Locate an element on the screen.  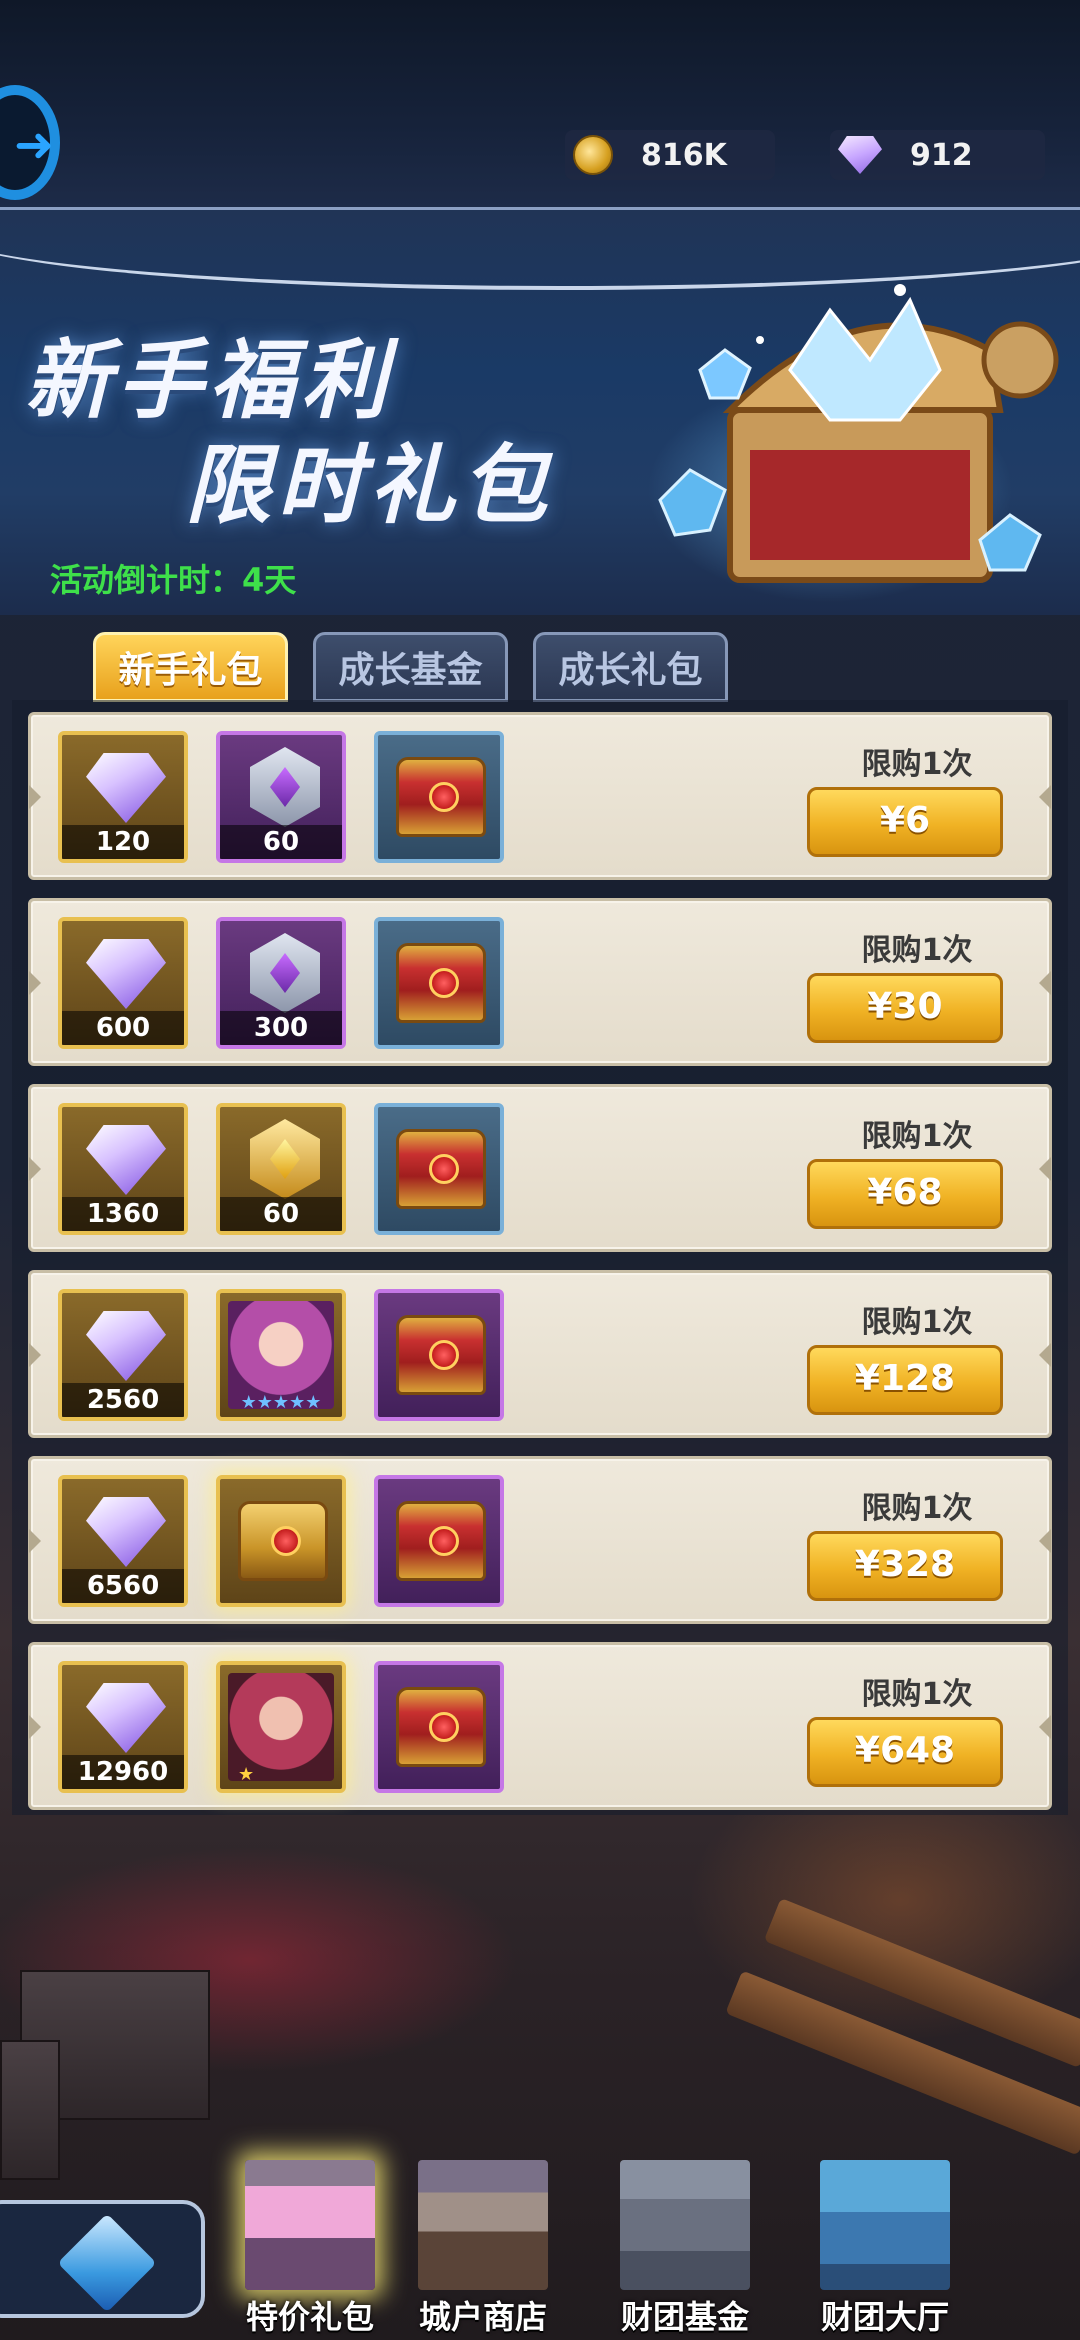
nav-label: 城户商店 is located at coordinates (482, 2317).